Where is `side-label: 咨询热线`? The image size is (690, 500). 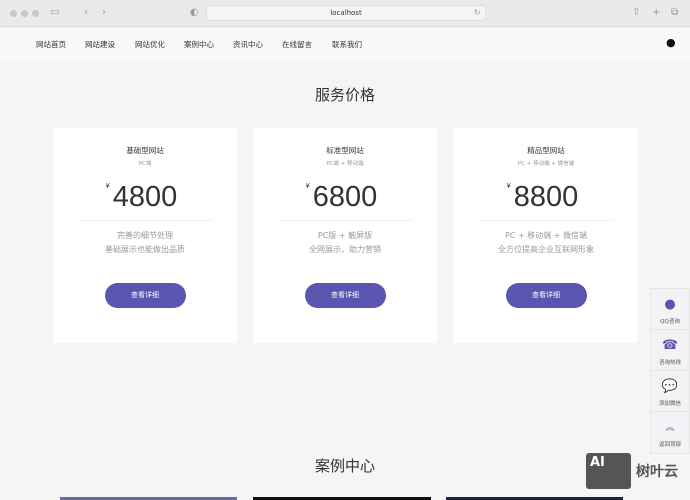
side-label: 咨询热线 is located at coordinates (669, 363).